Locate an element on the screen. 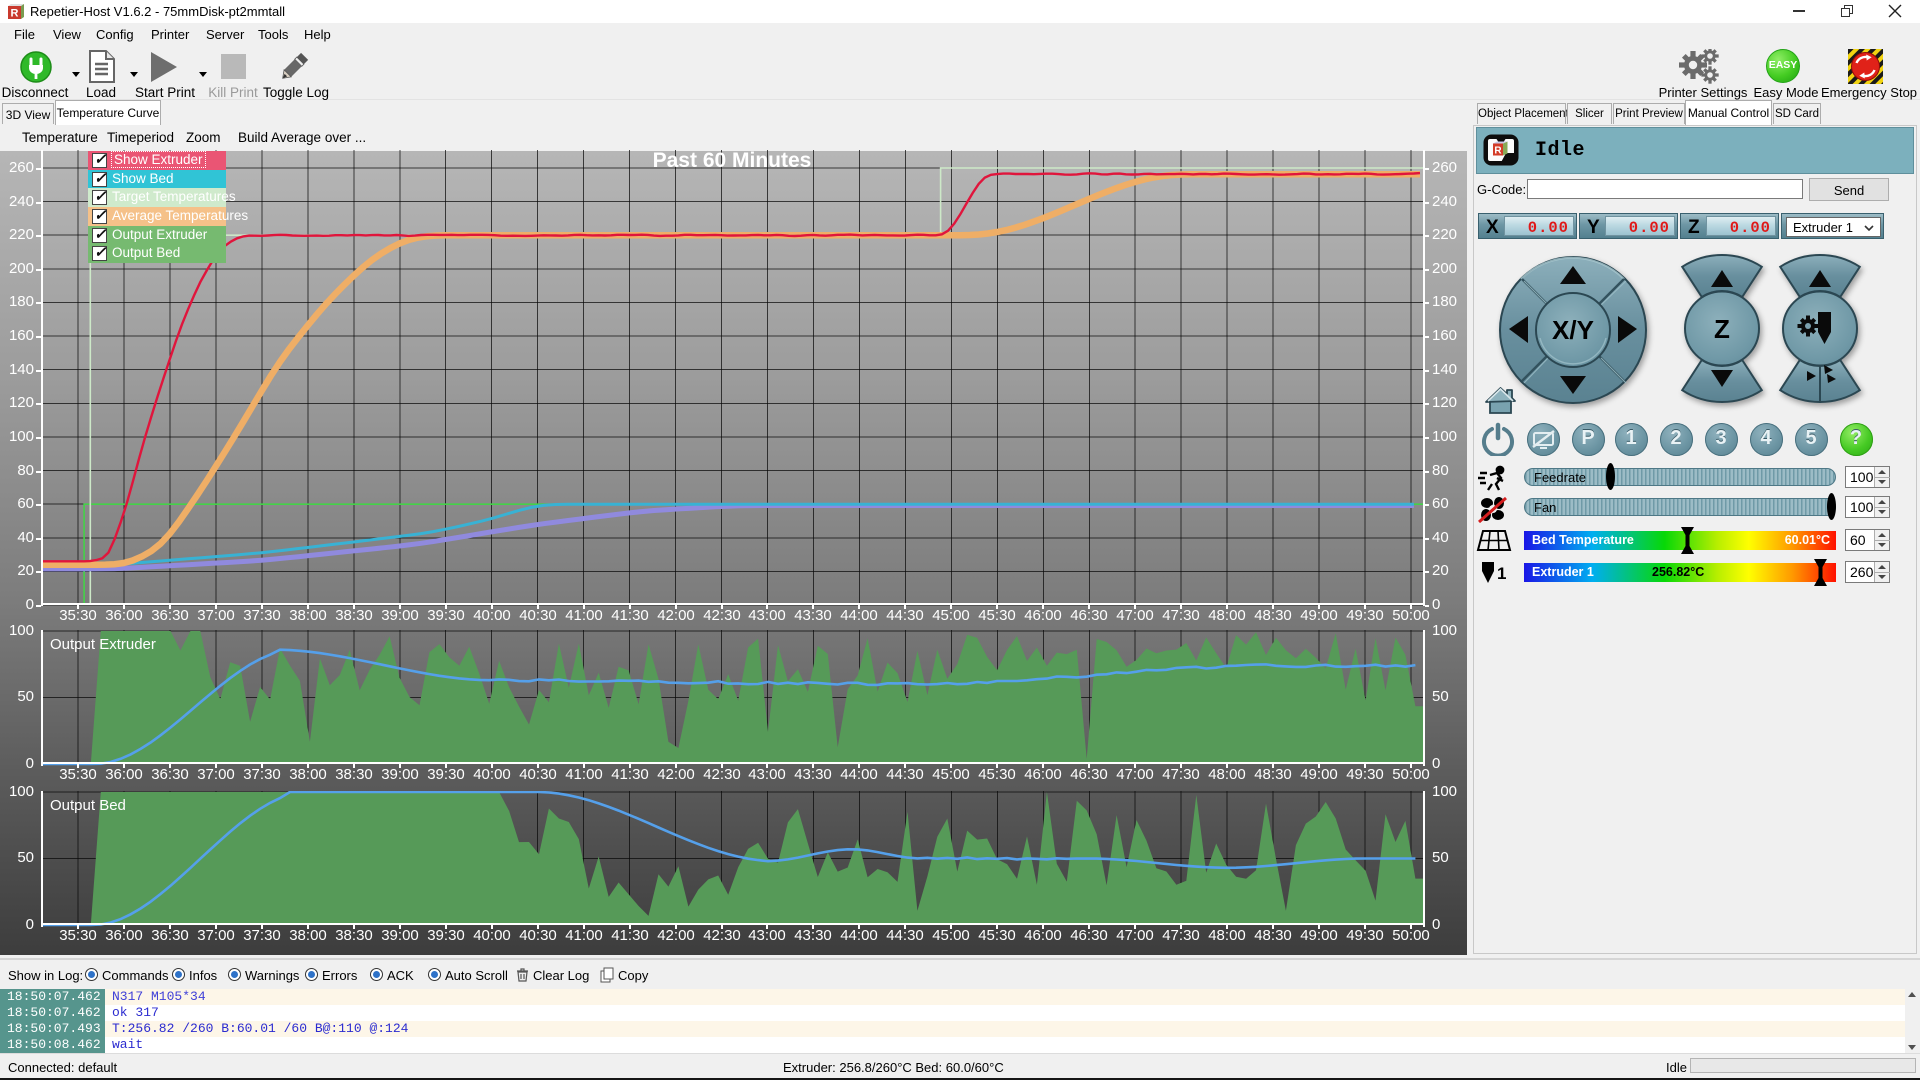 The height and width of the screenshot is (1080, 1920). svg-text: Z is located at coordinates (1722, 329).